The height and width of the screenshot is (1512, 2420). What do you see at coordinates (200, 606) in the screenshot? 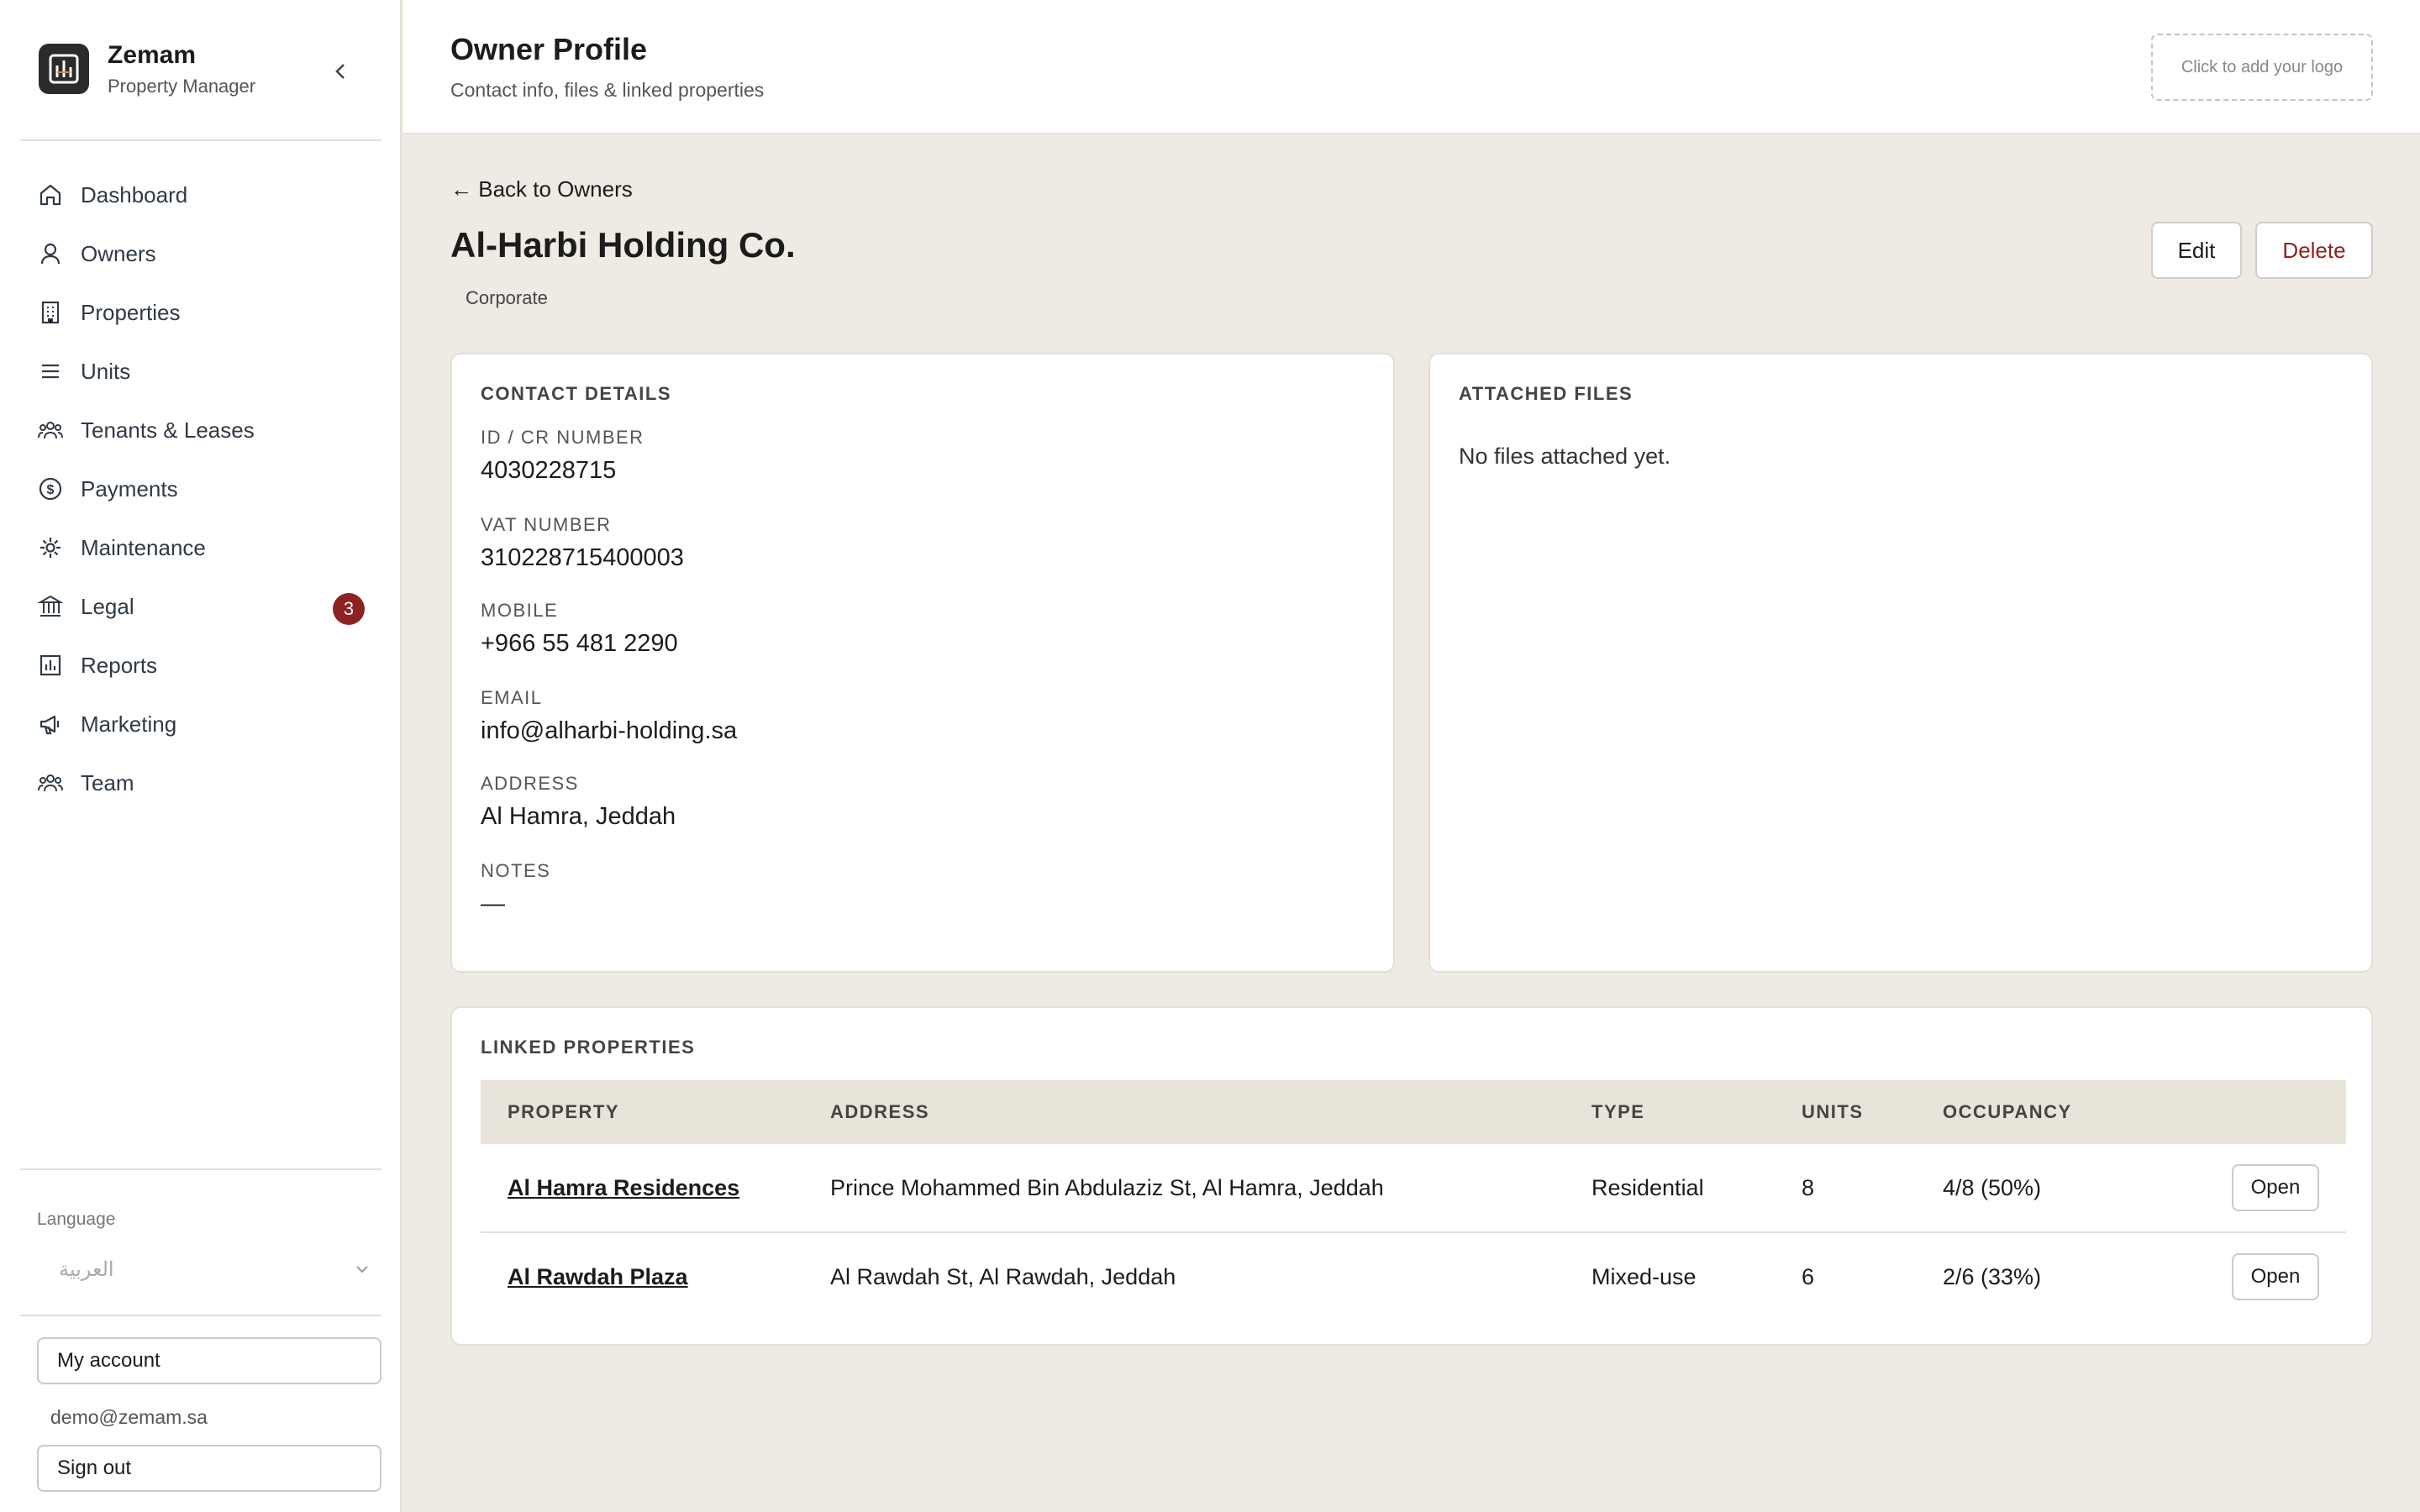
I see `sidebar-item-legal: Legal 3` at bounding box center [200, 606].